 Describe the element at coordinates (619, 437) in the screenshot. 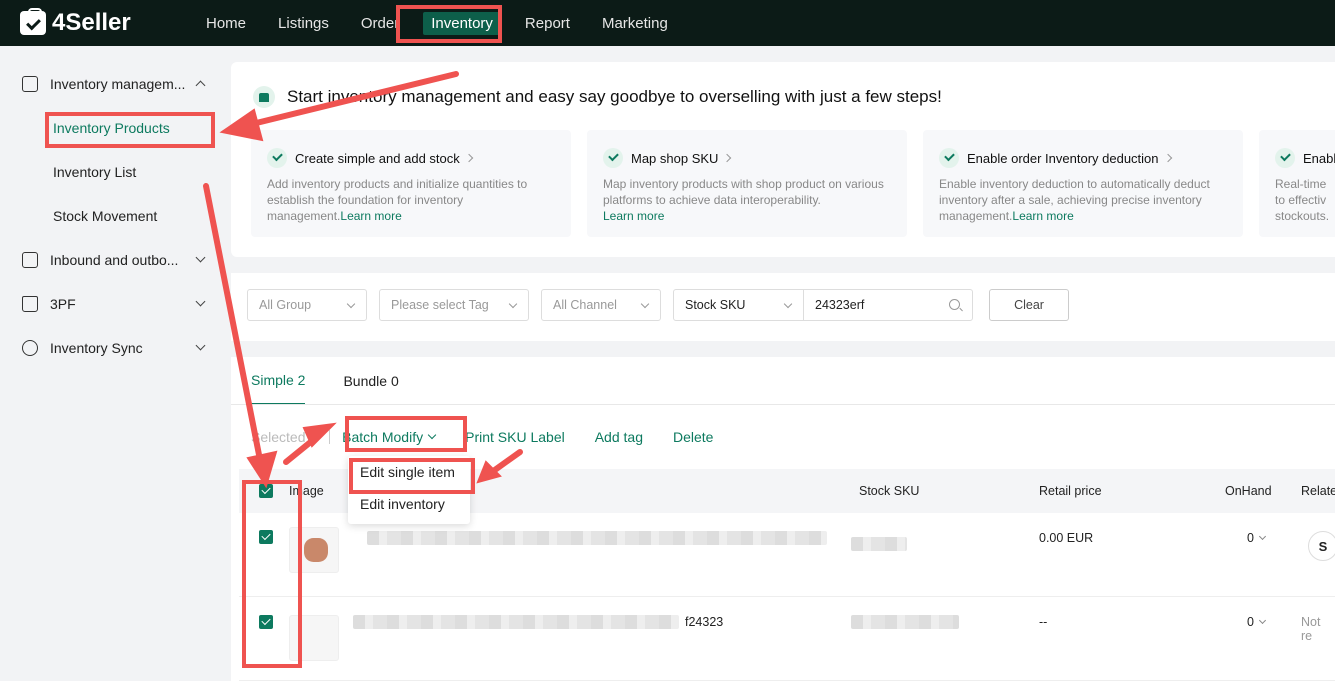

I see `add-tag-button: Add tag` at that location.